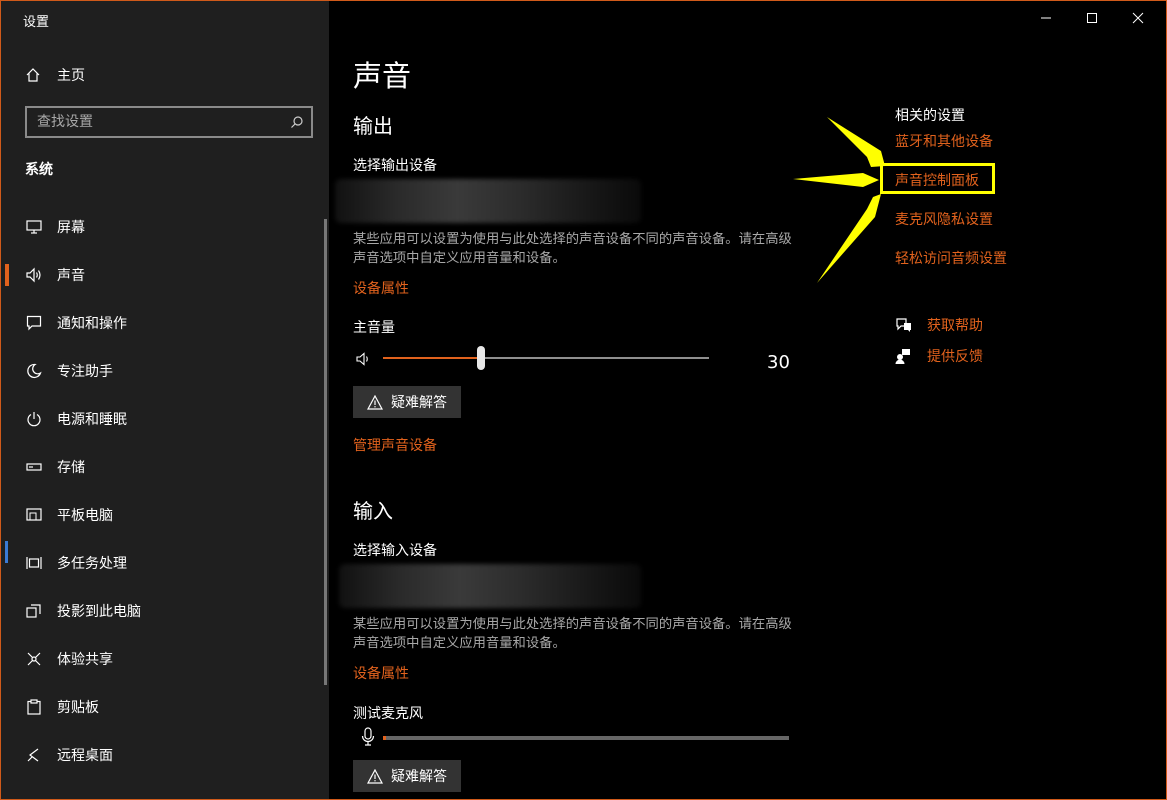 The height and width of the screenshot is (800, 1167). Describe the element at coordinates (944, 141) in the screenshot. I see `bluetooth-devices-link: 蓝牙和其他设备` at that location.